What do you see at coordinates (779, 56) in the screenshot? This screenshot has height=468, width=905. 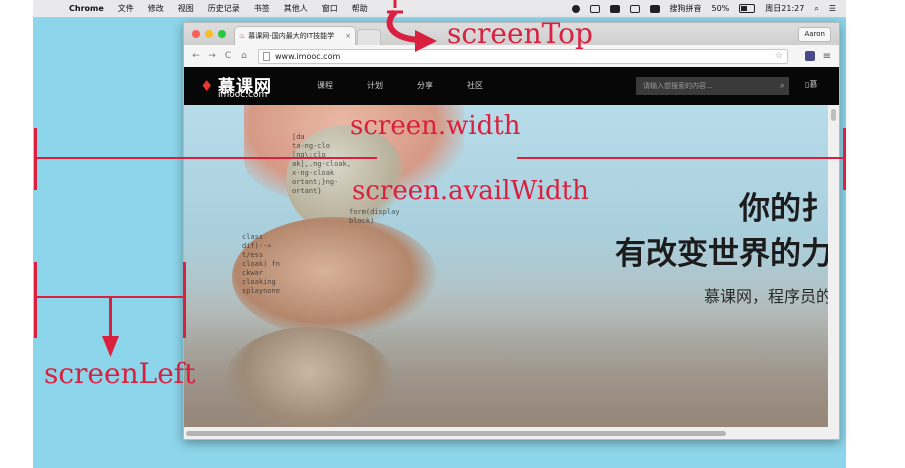 I see `bookmark-star-icon: ☆` at bounding box center [779, 56].